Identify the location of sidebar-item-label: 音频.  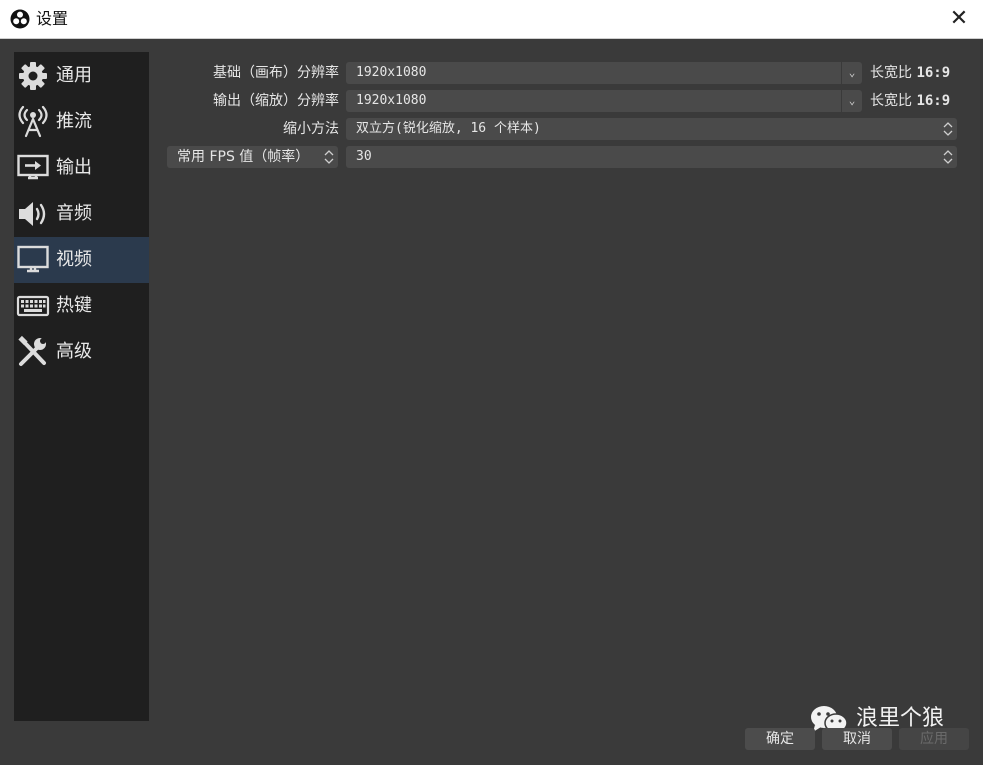
(74, 213).